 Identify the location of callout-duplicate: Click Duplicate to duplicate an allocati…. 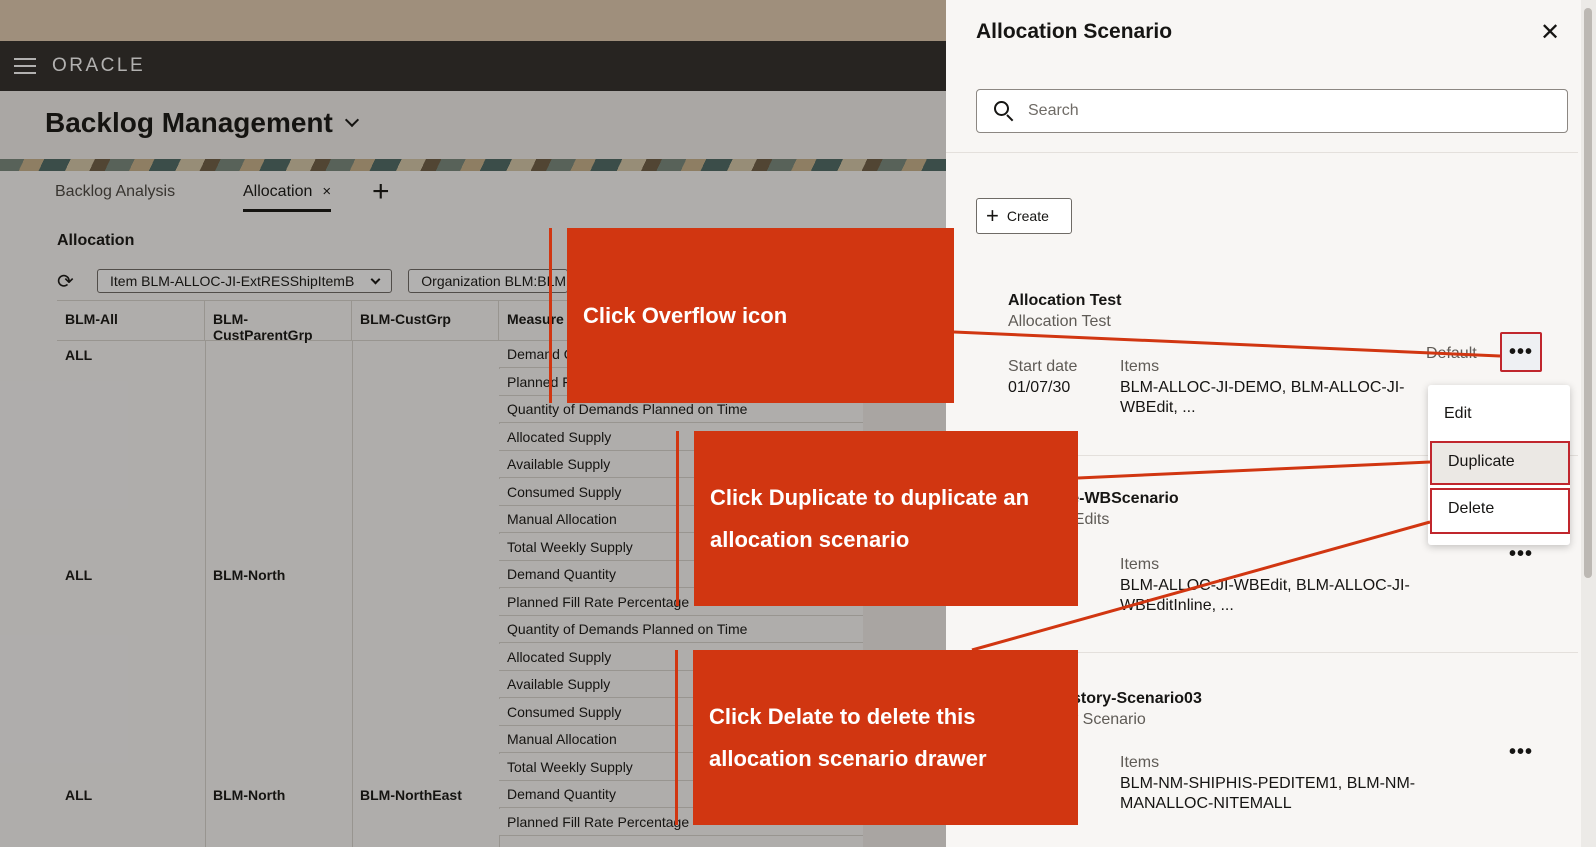
(886, 518).